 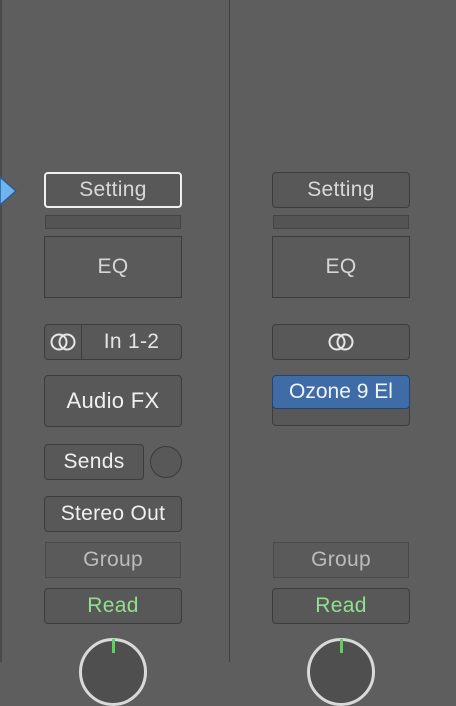 What do you see at coordinates (166, 462) in the screenshot?
I see `send-level-knob` at bounding box center [166, 462].